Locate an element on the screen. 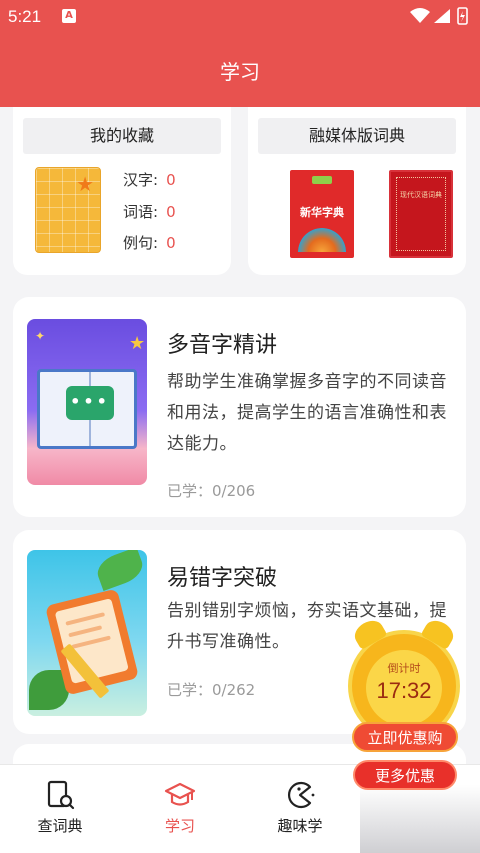 Image resolution: width=480 pixels, height=853 pixels. favorites-row-label: 汉字: is located at coordinates (141, 180).